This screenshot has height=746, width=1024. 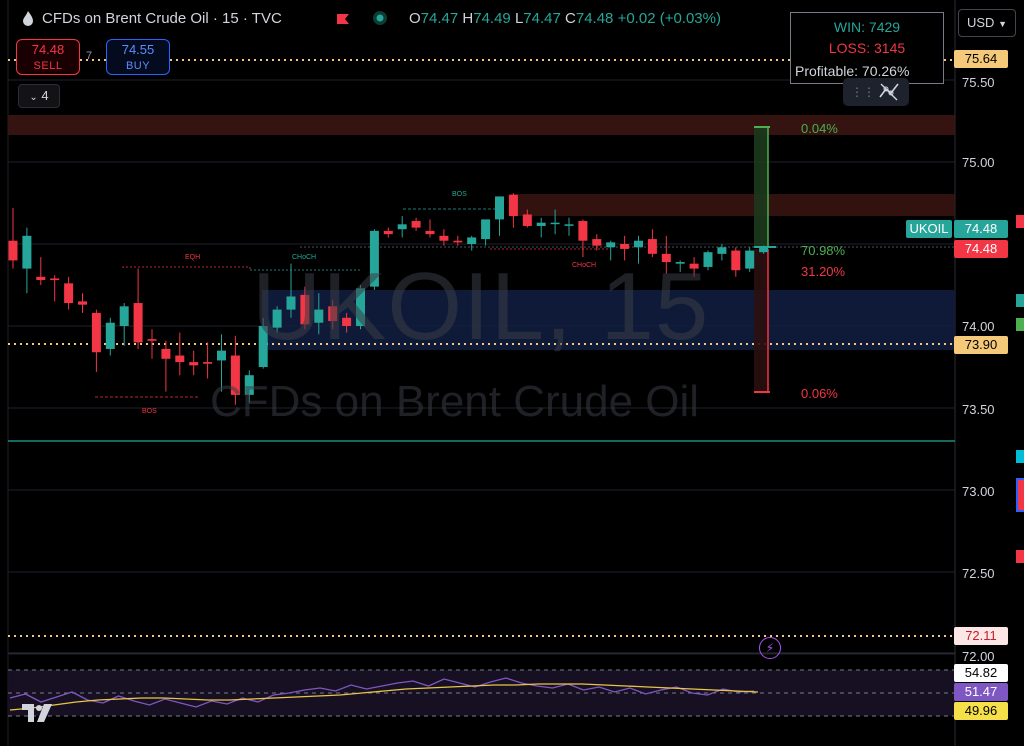 I want to click on price-axis-tick: 75.50, so click(x=978, y=82).